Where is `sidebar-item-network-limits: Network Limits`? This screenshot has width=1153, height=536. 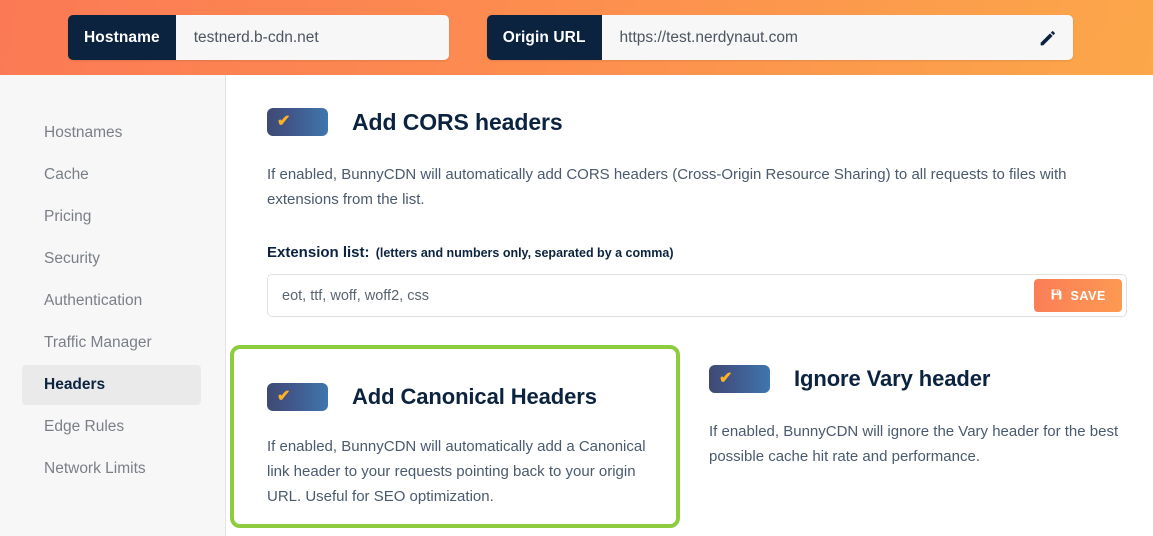
sidebar-item-network-limits: Network Limits is located at coordinates (111, 469).